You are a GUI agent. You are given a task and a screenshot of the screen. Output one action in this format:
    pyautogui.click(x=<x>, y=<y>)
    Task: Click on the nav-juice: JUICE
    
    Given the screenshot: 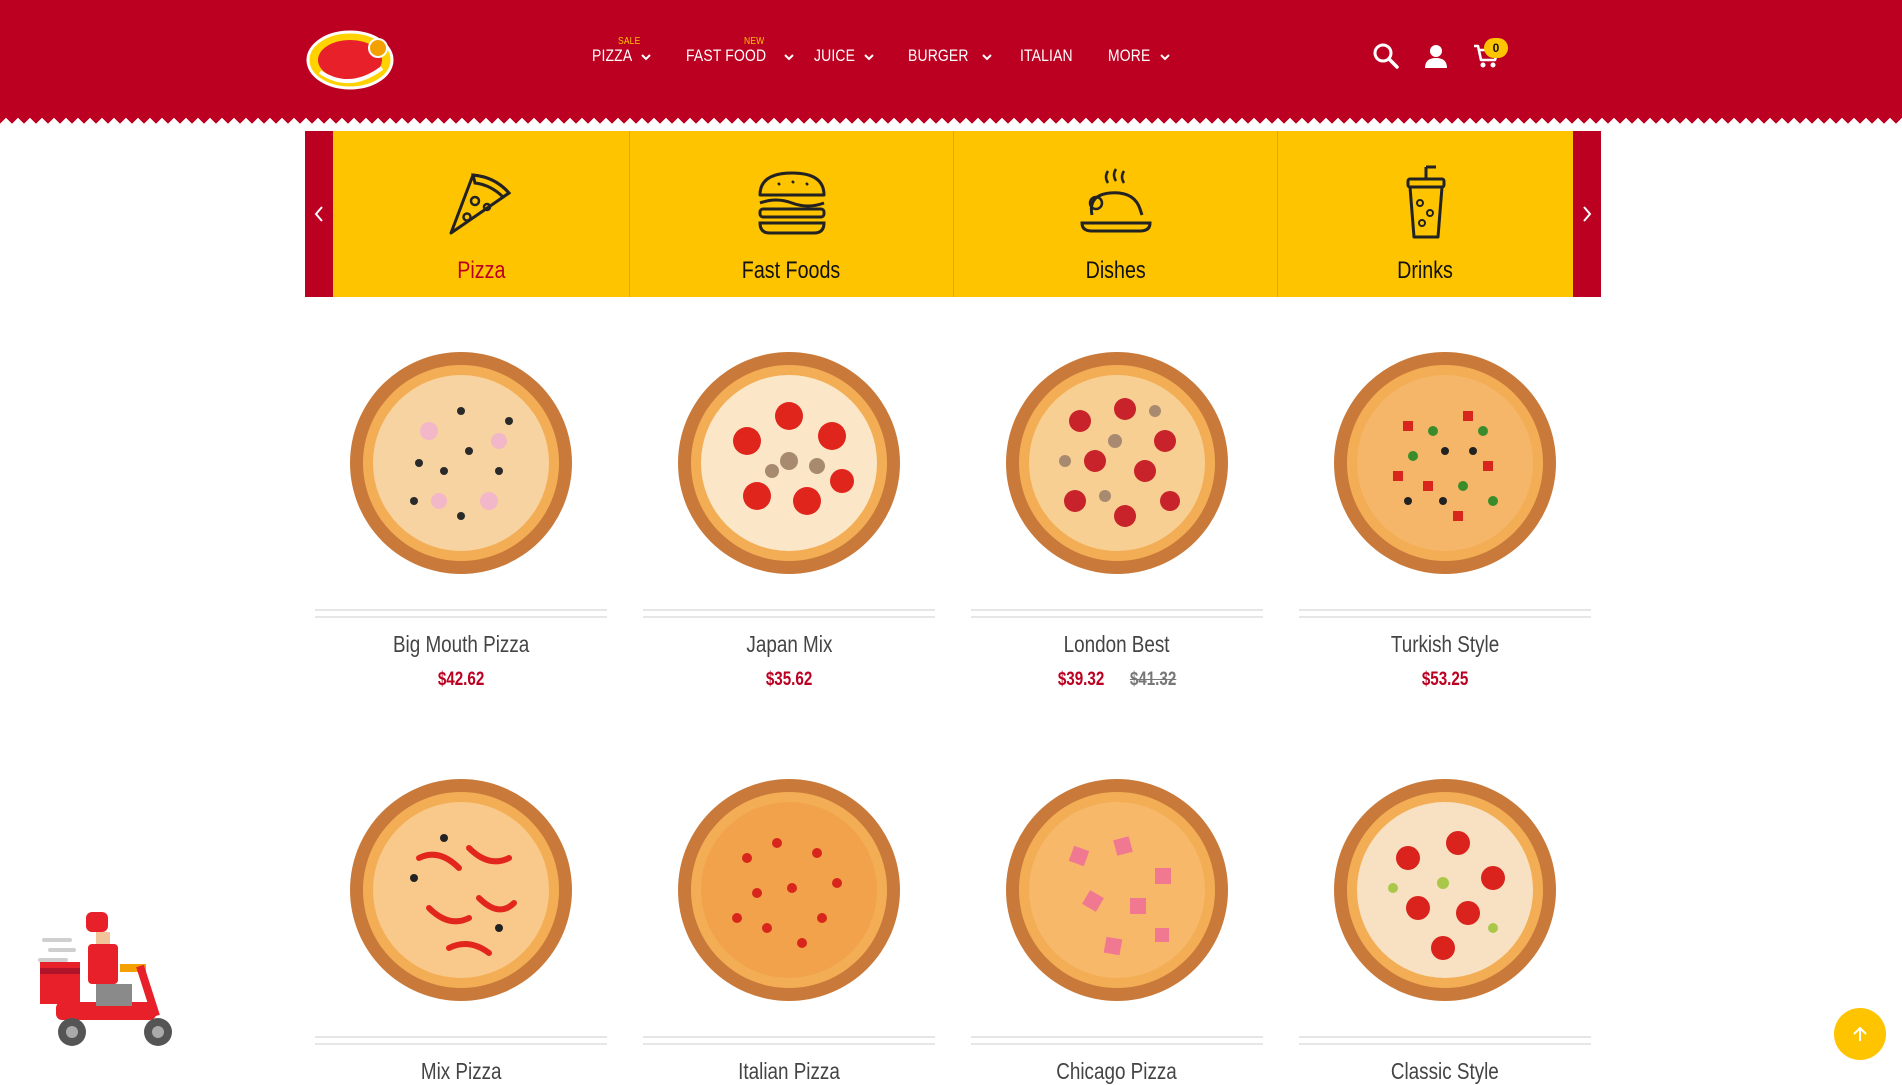 What is the action you would take?
    pyautogui.click(x=844, y=56)
    